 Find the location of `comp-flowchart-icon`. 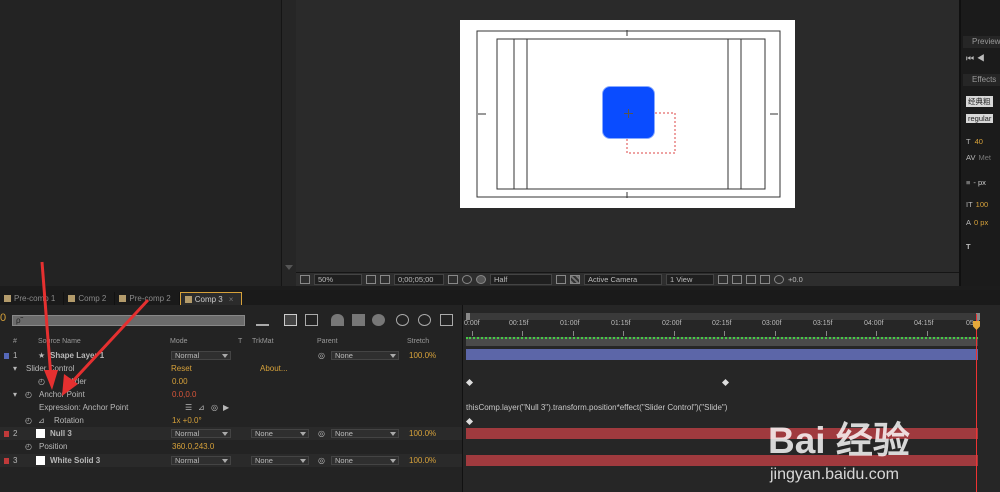

comp-flowchart-icon is located at coordinates (765, 279).